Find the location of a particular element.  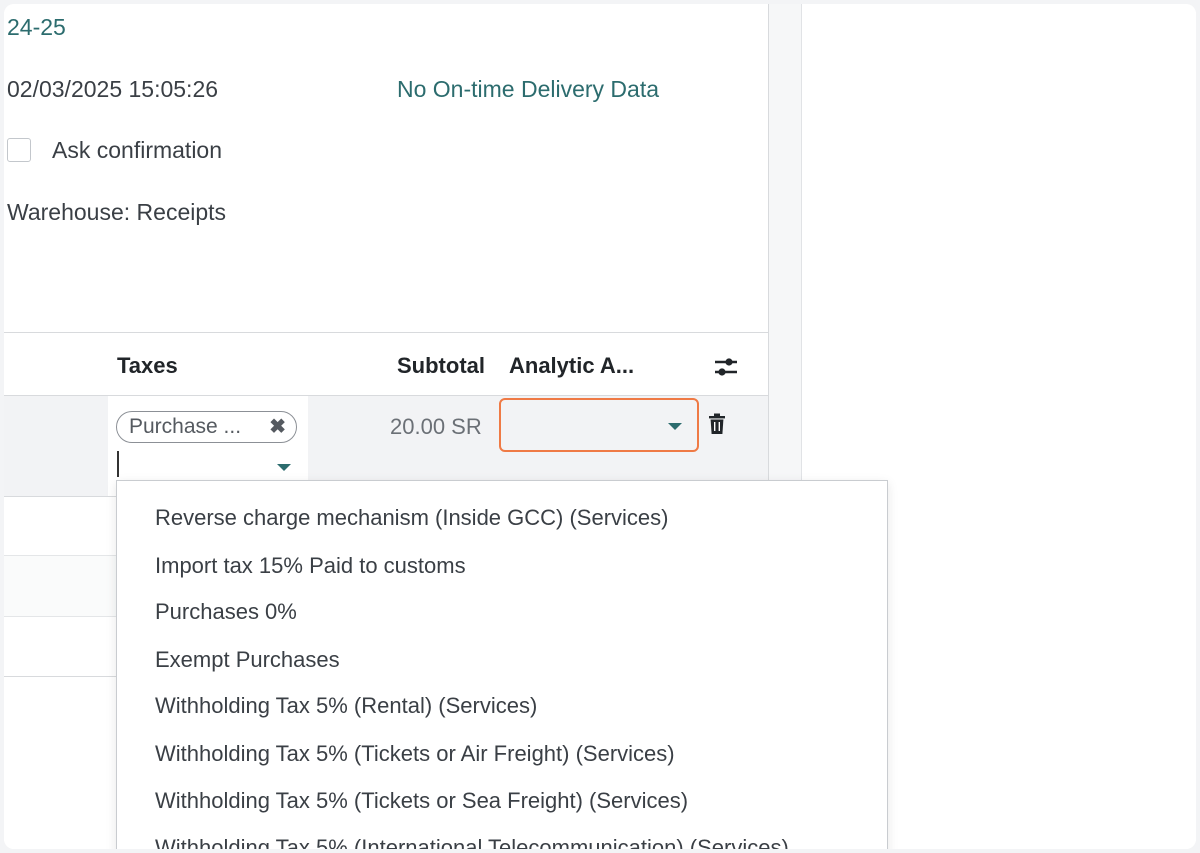

analytic-distribution-input is located at coordinates (599, 425).